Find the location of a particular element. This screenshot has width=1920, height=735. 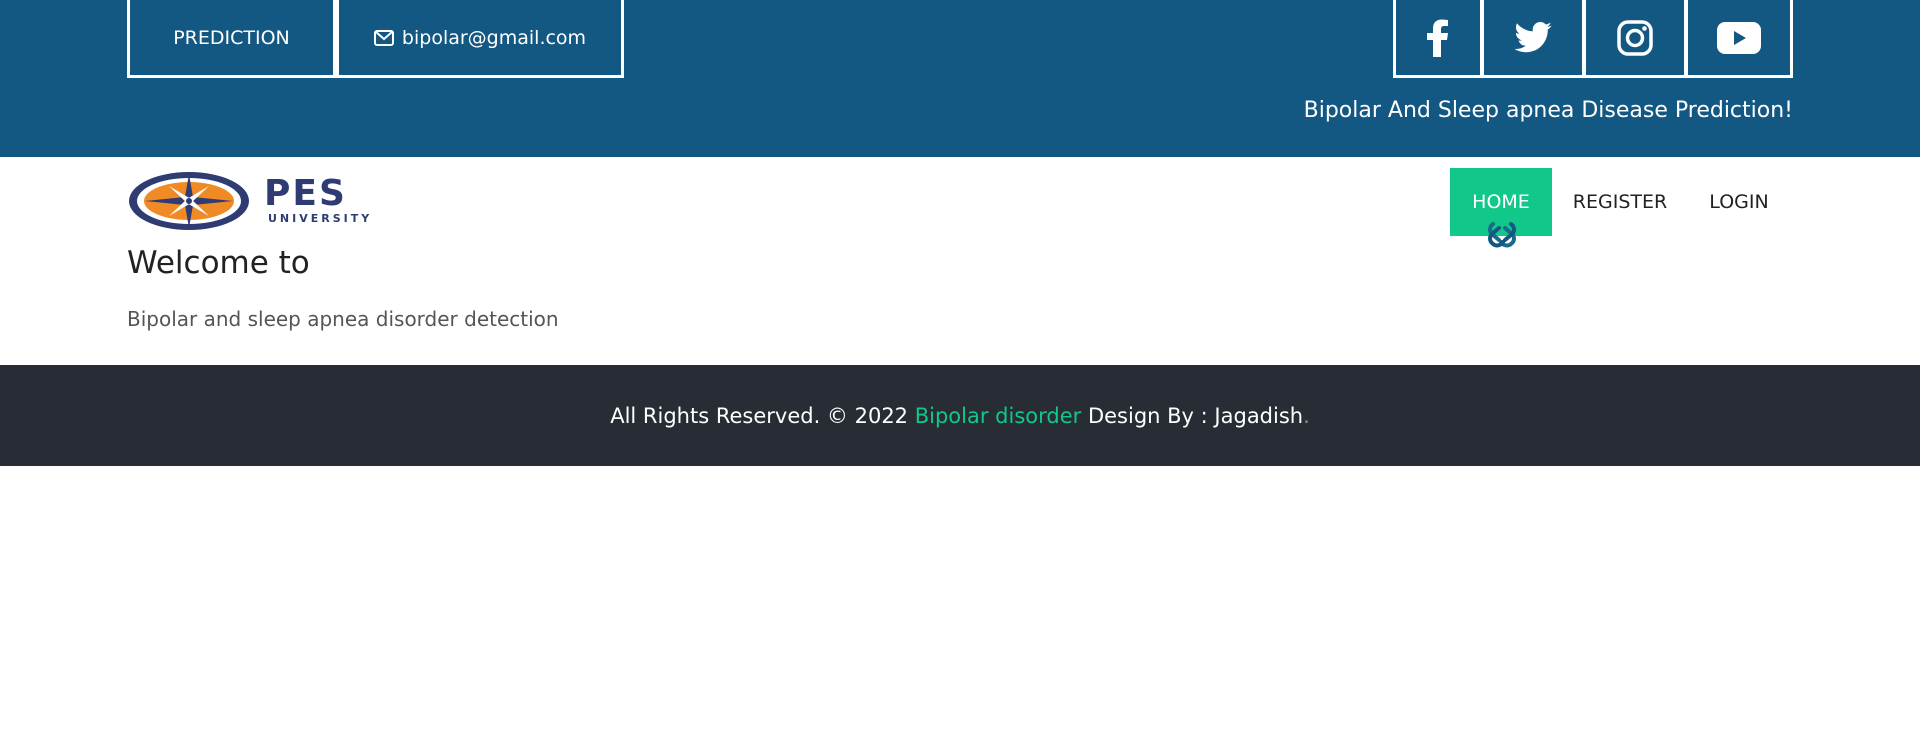

twitter-icon is located at coordinates (1533, 37).